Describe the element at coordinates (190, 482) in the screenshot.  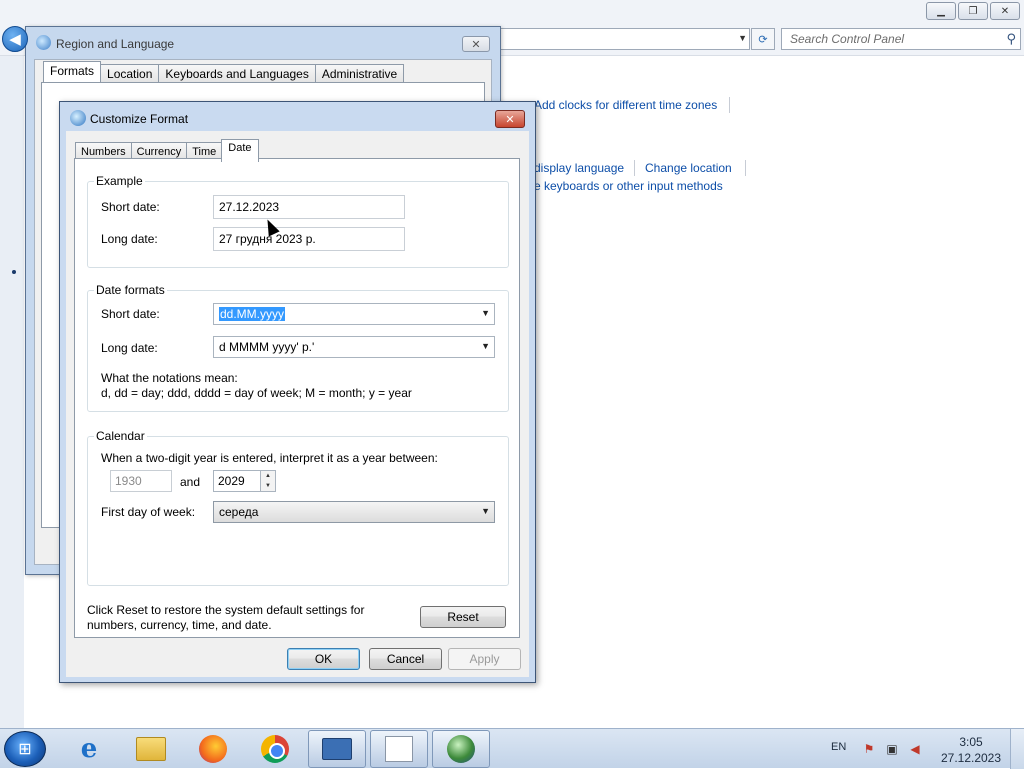
I see `and-label: and` at that location.